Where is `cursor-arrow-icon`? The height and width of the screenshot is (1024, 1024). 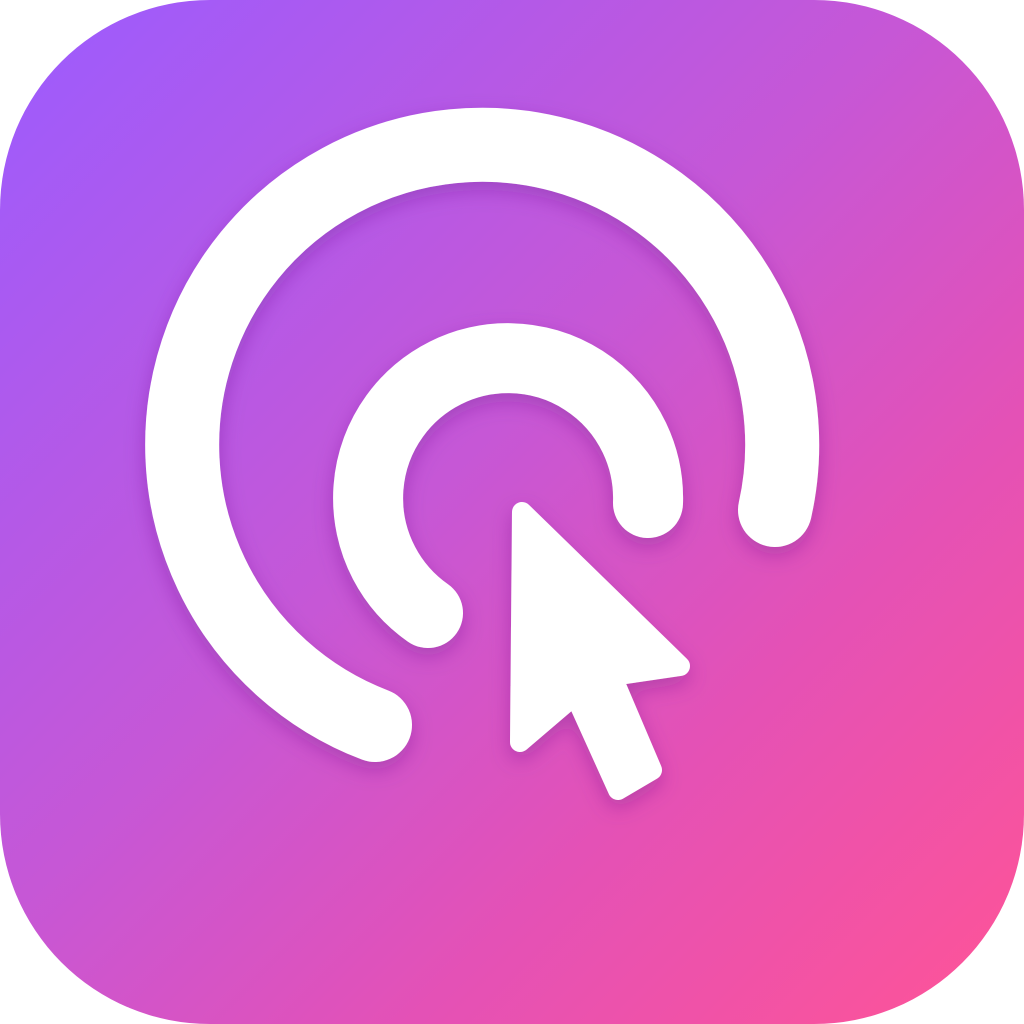 cursor-arrow-icon is located at coordinates (600, 651).